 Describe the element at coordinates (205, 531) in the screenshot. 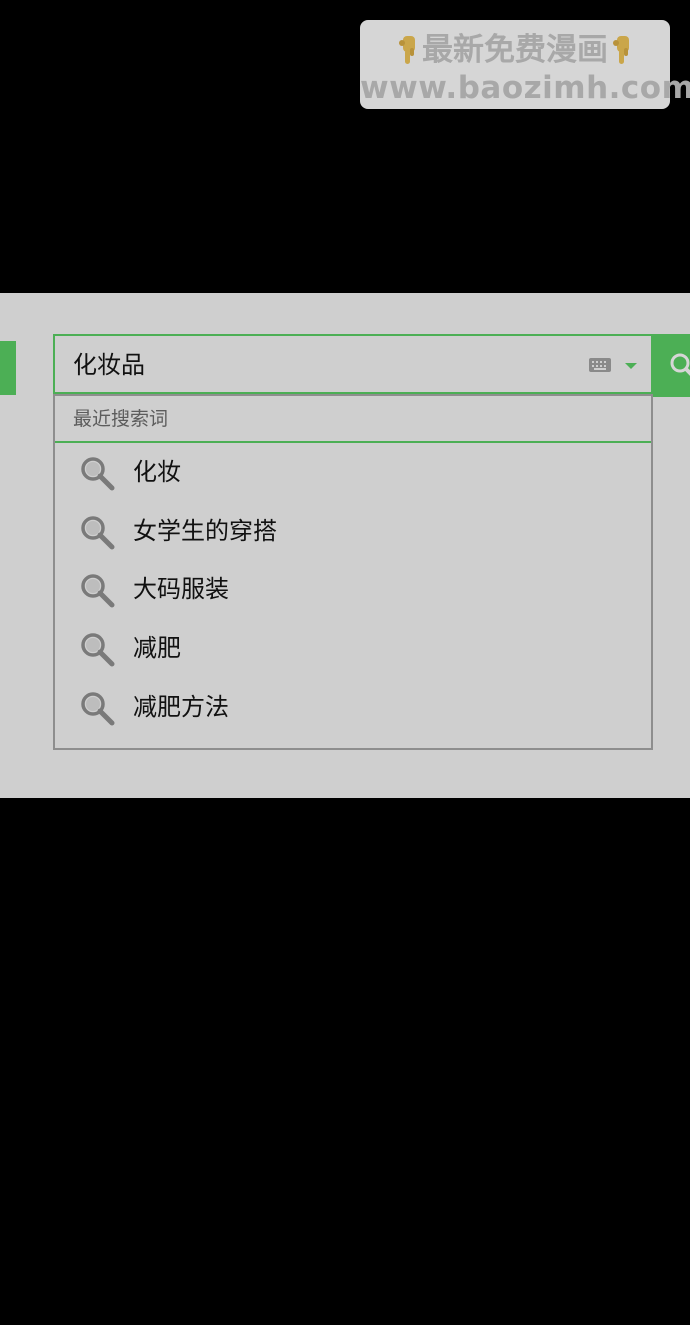

I see `suggestion-label: 女学生的穿搭` at that location.